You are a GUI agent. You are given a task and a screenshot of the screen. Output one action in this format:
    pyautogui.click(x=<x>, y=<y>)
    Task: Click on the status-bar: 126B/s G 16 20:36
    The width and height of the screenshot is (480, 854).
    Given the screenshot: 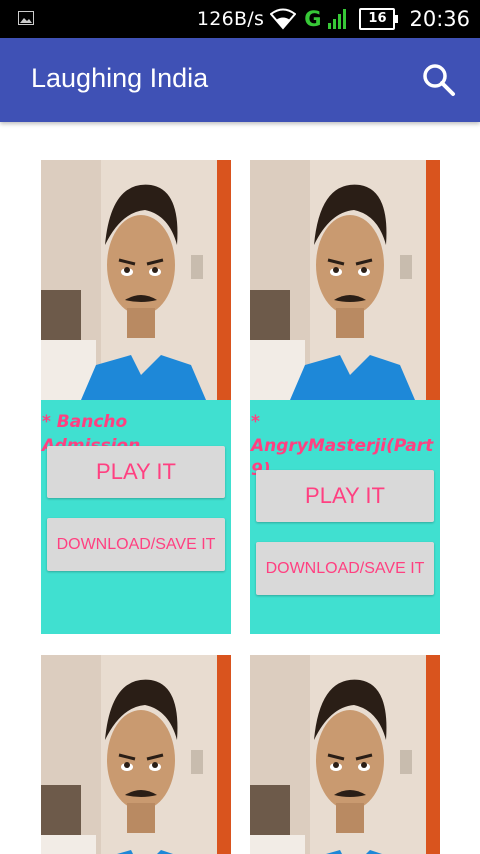 What is the action you would take?
    pyautogui.click(x=240, y=19)
    